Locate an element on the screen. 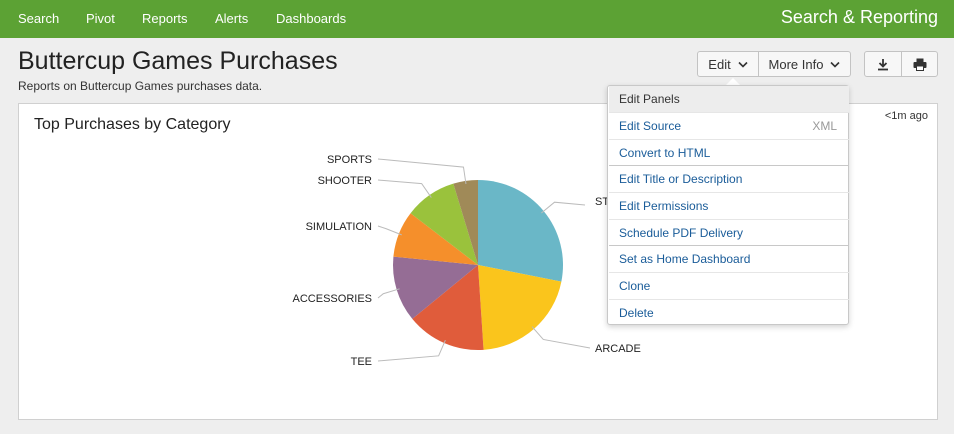  leader-line-strategy is located at coordinates (563, 207).